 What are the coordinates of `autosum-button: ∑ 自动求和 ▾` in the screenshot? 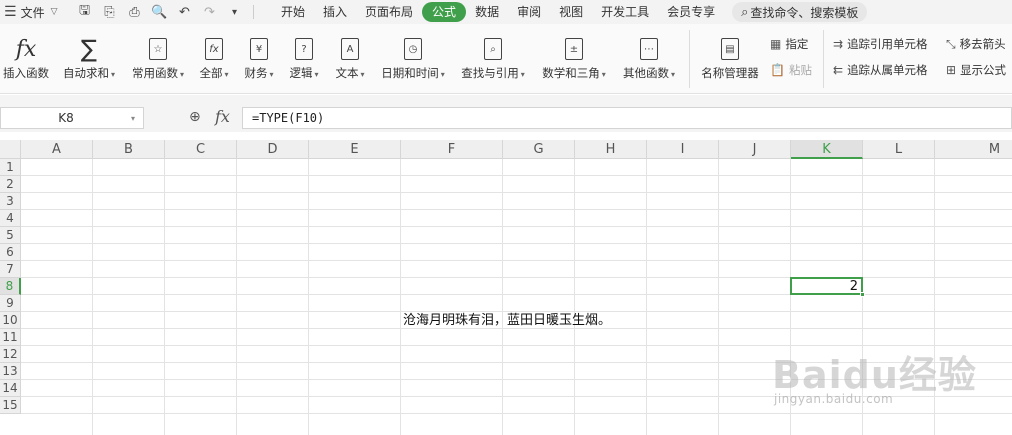 It's located at (89, 61).